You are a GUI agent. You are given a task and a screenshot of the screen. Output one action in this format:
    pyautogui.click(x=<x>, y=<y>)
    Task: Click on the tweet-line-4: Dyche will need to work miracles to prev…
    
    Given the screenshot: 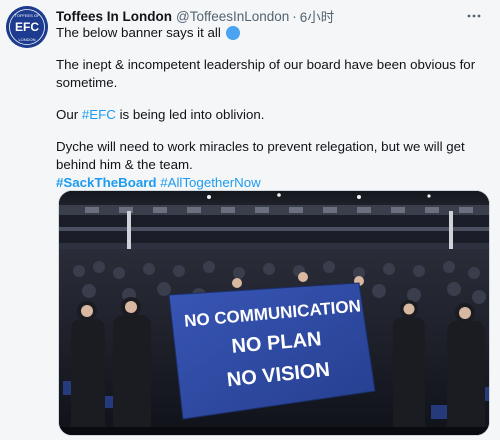 What is the action you would take?
    pyautogui.click(x=260, y=155)
    